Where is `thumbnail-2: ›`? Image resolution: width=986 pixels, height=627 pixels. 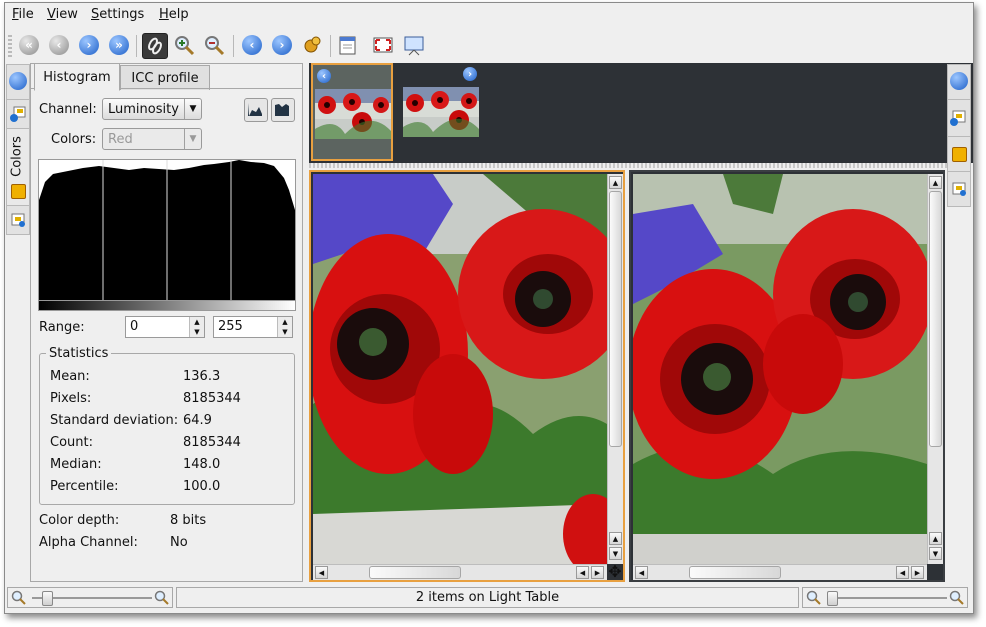 thumbnail-2: › is located at coordinates (441, 112).